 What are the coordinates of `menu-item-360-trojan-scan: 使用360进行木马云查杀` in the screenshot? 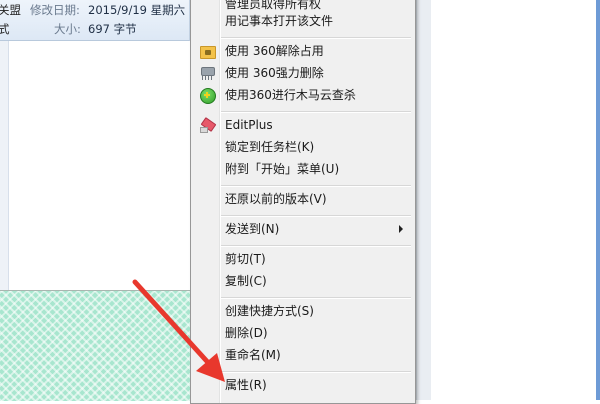 It's located at (303, 95).